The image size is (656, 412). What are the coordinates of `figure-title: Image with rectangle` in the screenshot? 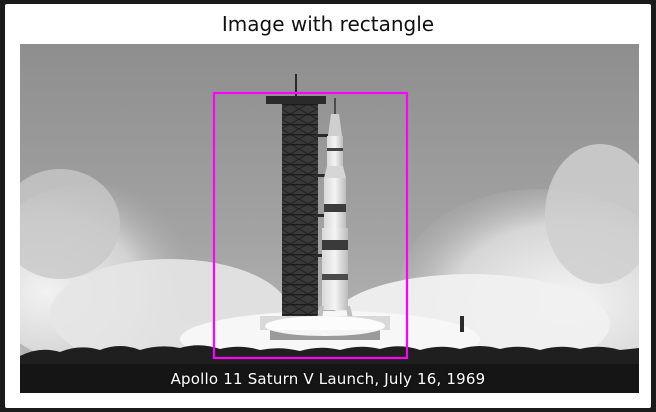 It's located at (328, 24).